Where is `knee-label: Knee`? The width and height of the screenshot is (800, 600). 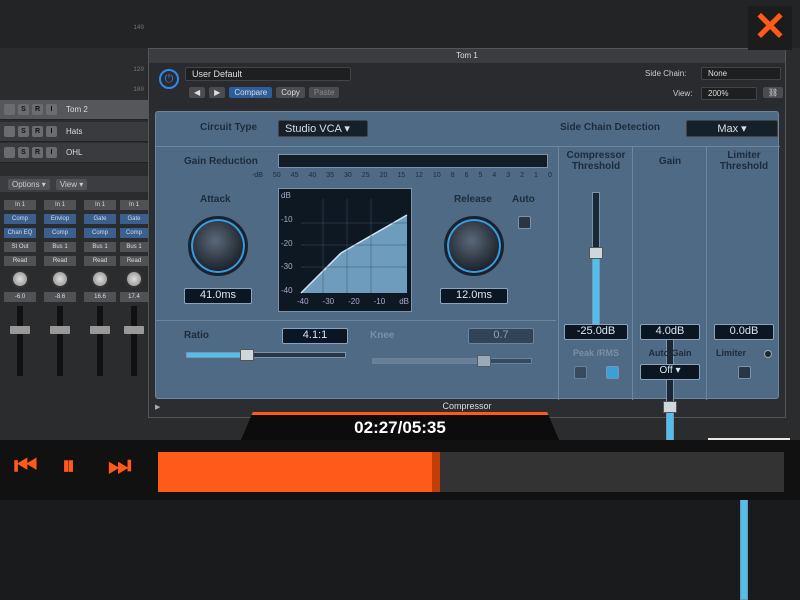 knee-label: Knee is located at coordinates (382, 335).